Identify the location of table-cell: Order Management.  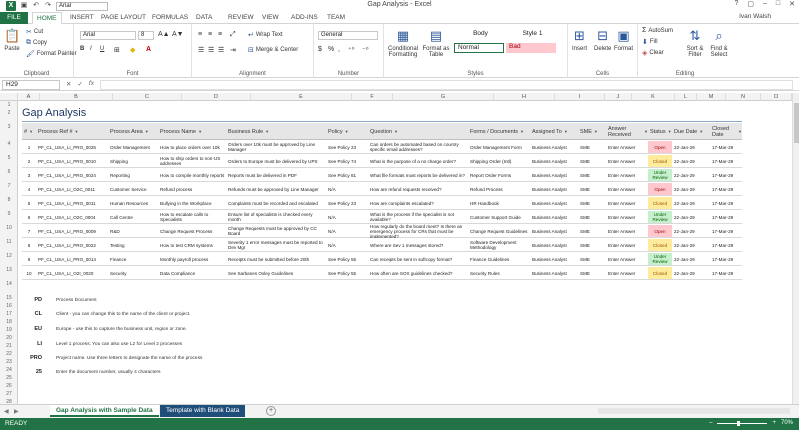
(133, 147).